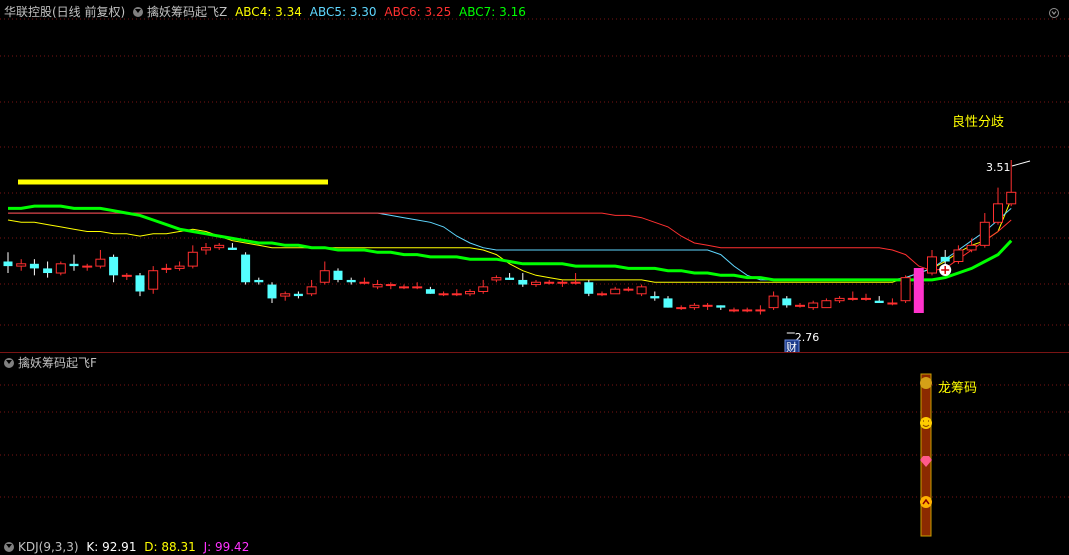  Describe the element at coordinates (957, 388) in the screenshot. I see `label-dragon-chips: 龙筹码` at that location.